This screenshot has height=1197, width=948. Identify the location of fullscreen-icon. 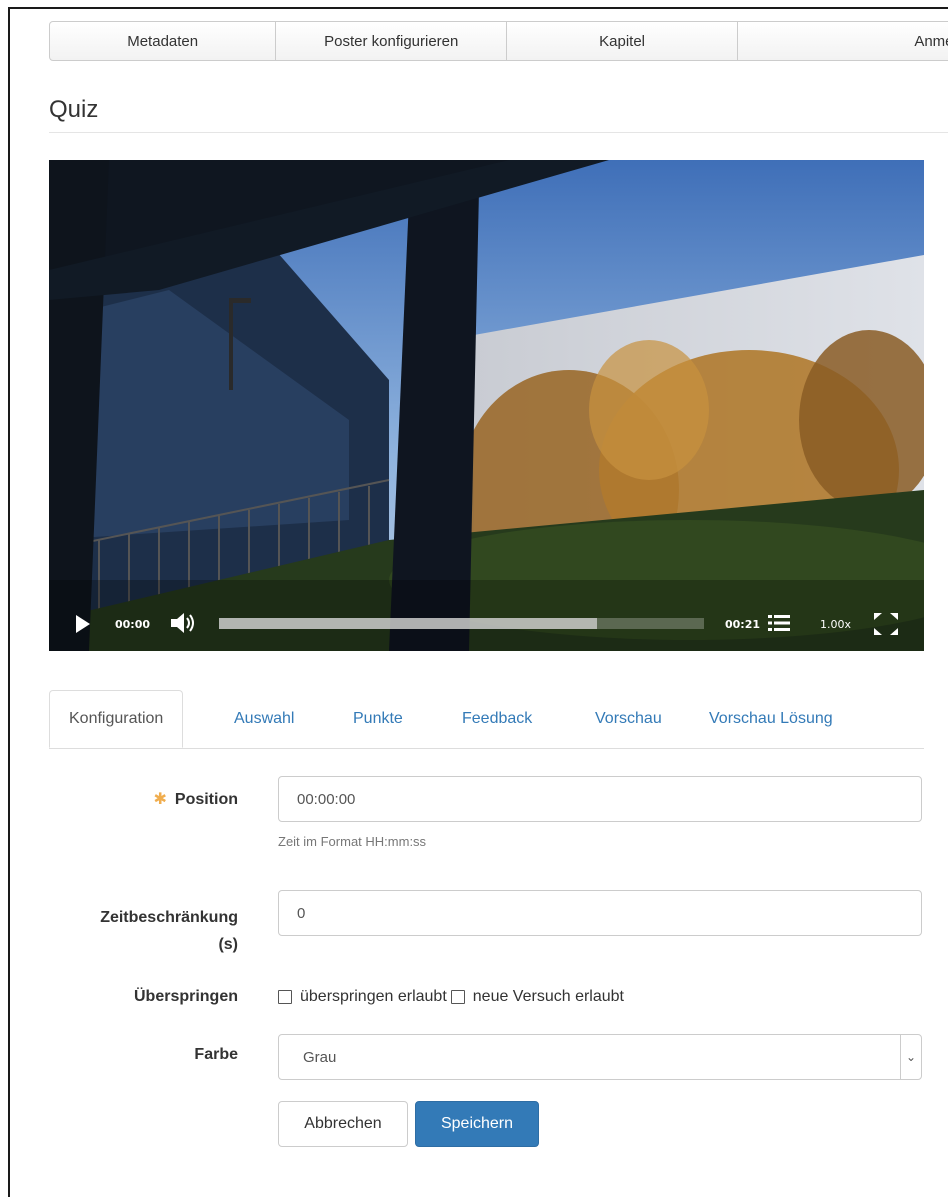
(886, 624).